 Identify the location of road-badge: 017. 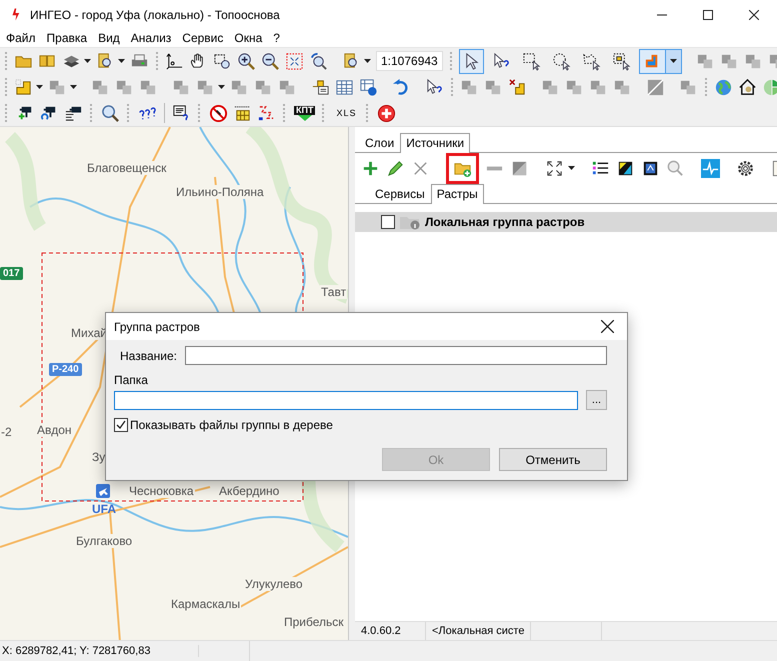
(11, 273).